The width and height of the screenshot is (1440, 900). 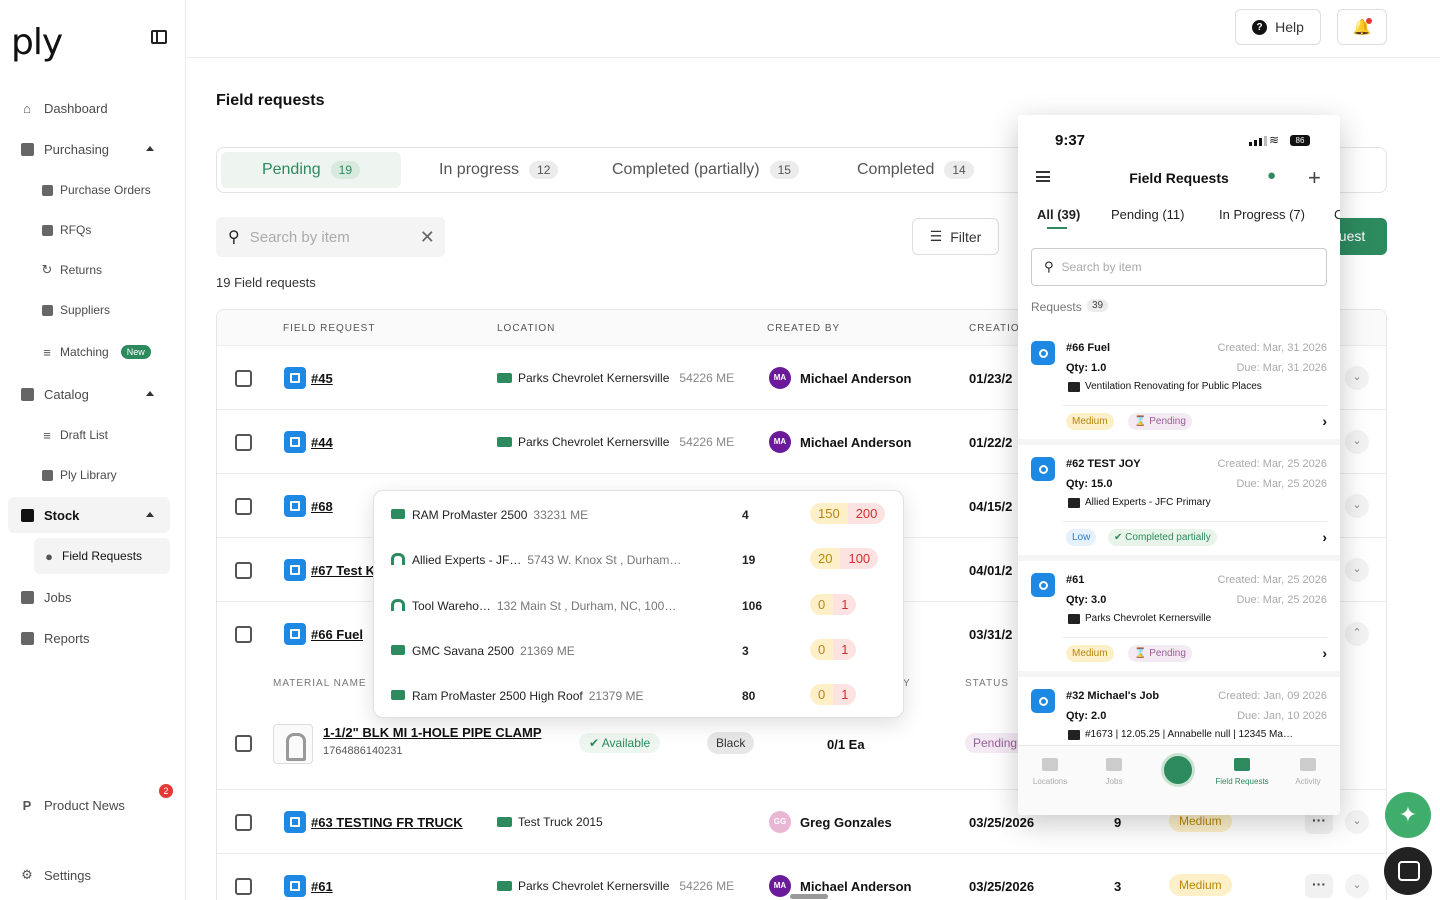 What do you see at coordinates (427, 237) in the screenshot?
I see `clear-icon: ✕` at bounding box center [427, 237].